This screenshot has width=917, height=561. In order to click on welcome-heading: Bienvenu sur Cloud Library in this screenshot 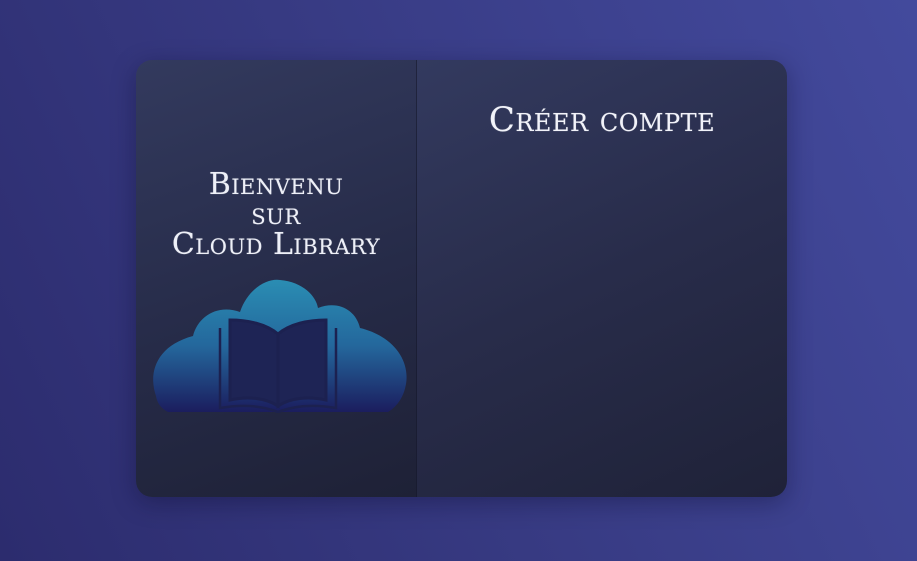, I will do `click(276, 215)`.